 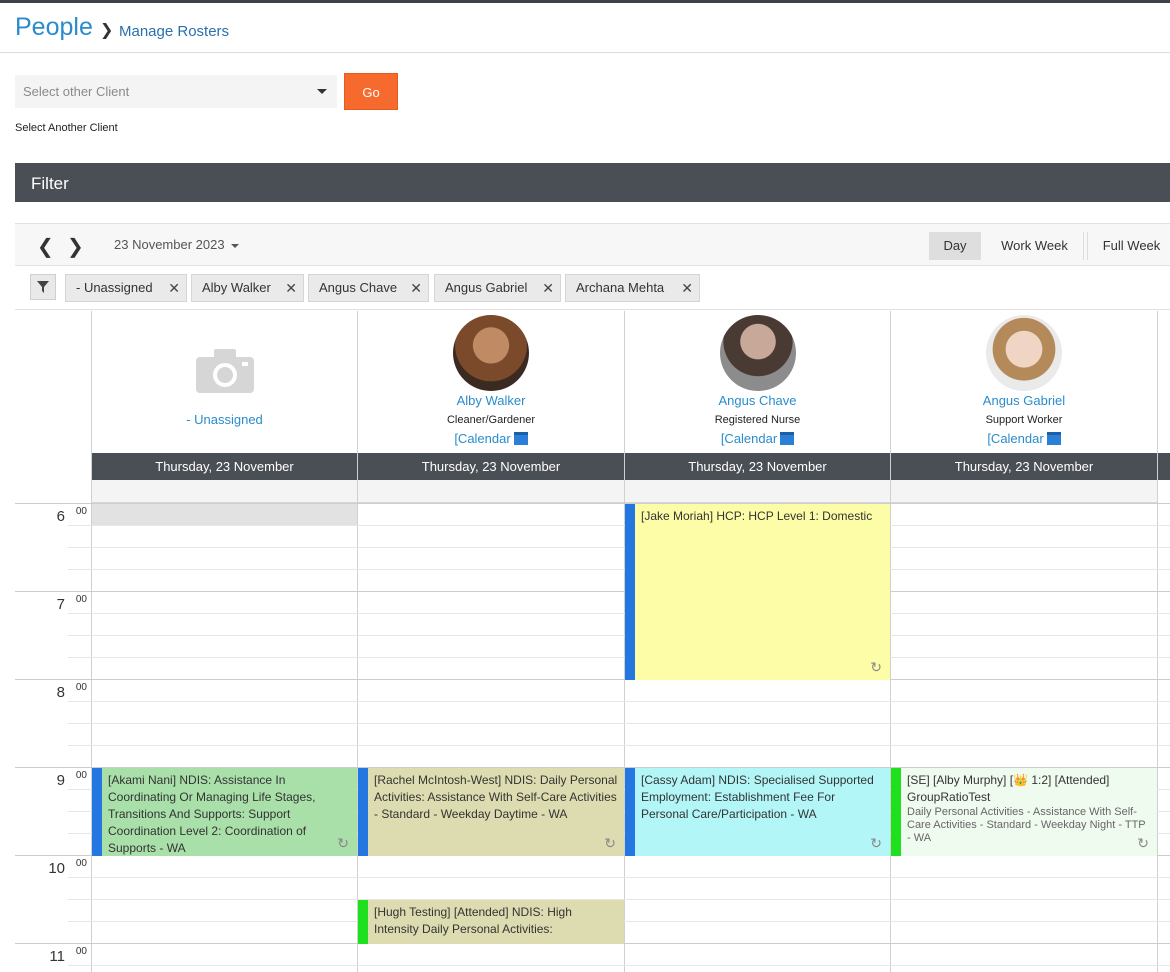 I want to click on chip-label: Angus Gabriel, so click(x=486, y=287).